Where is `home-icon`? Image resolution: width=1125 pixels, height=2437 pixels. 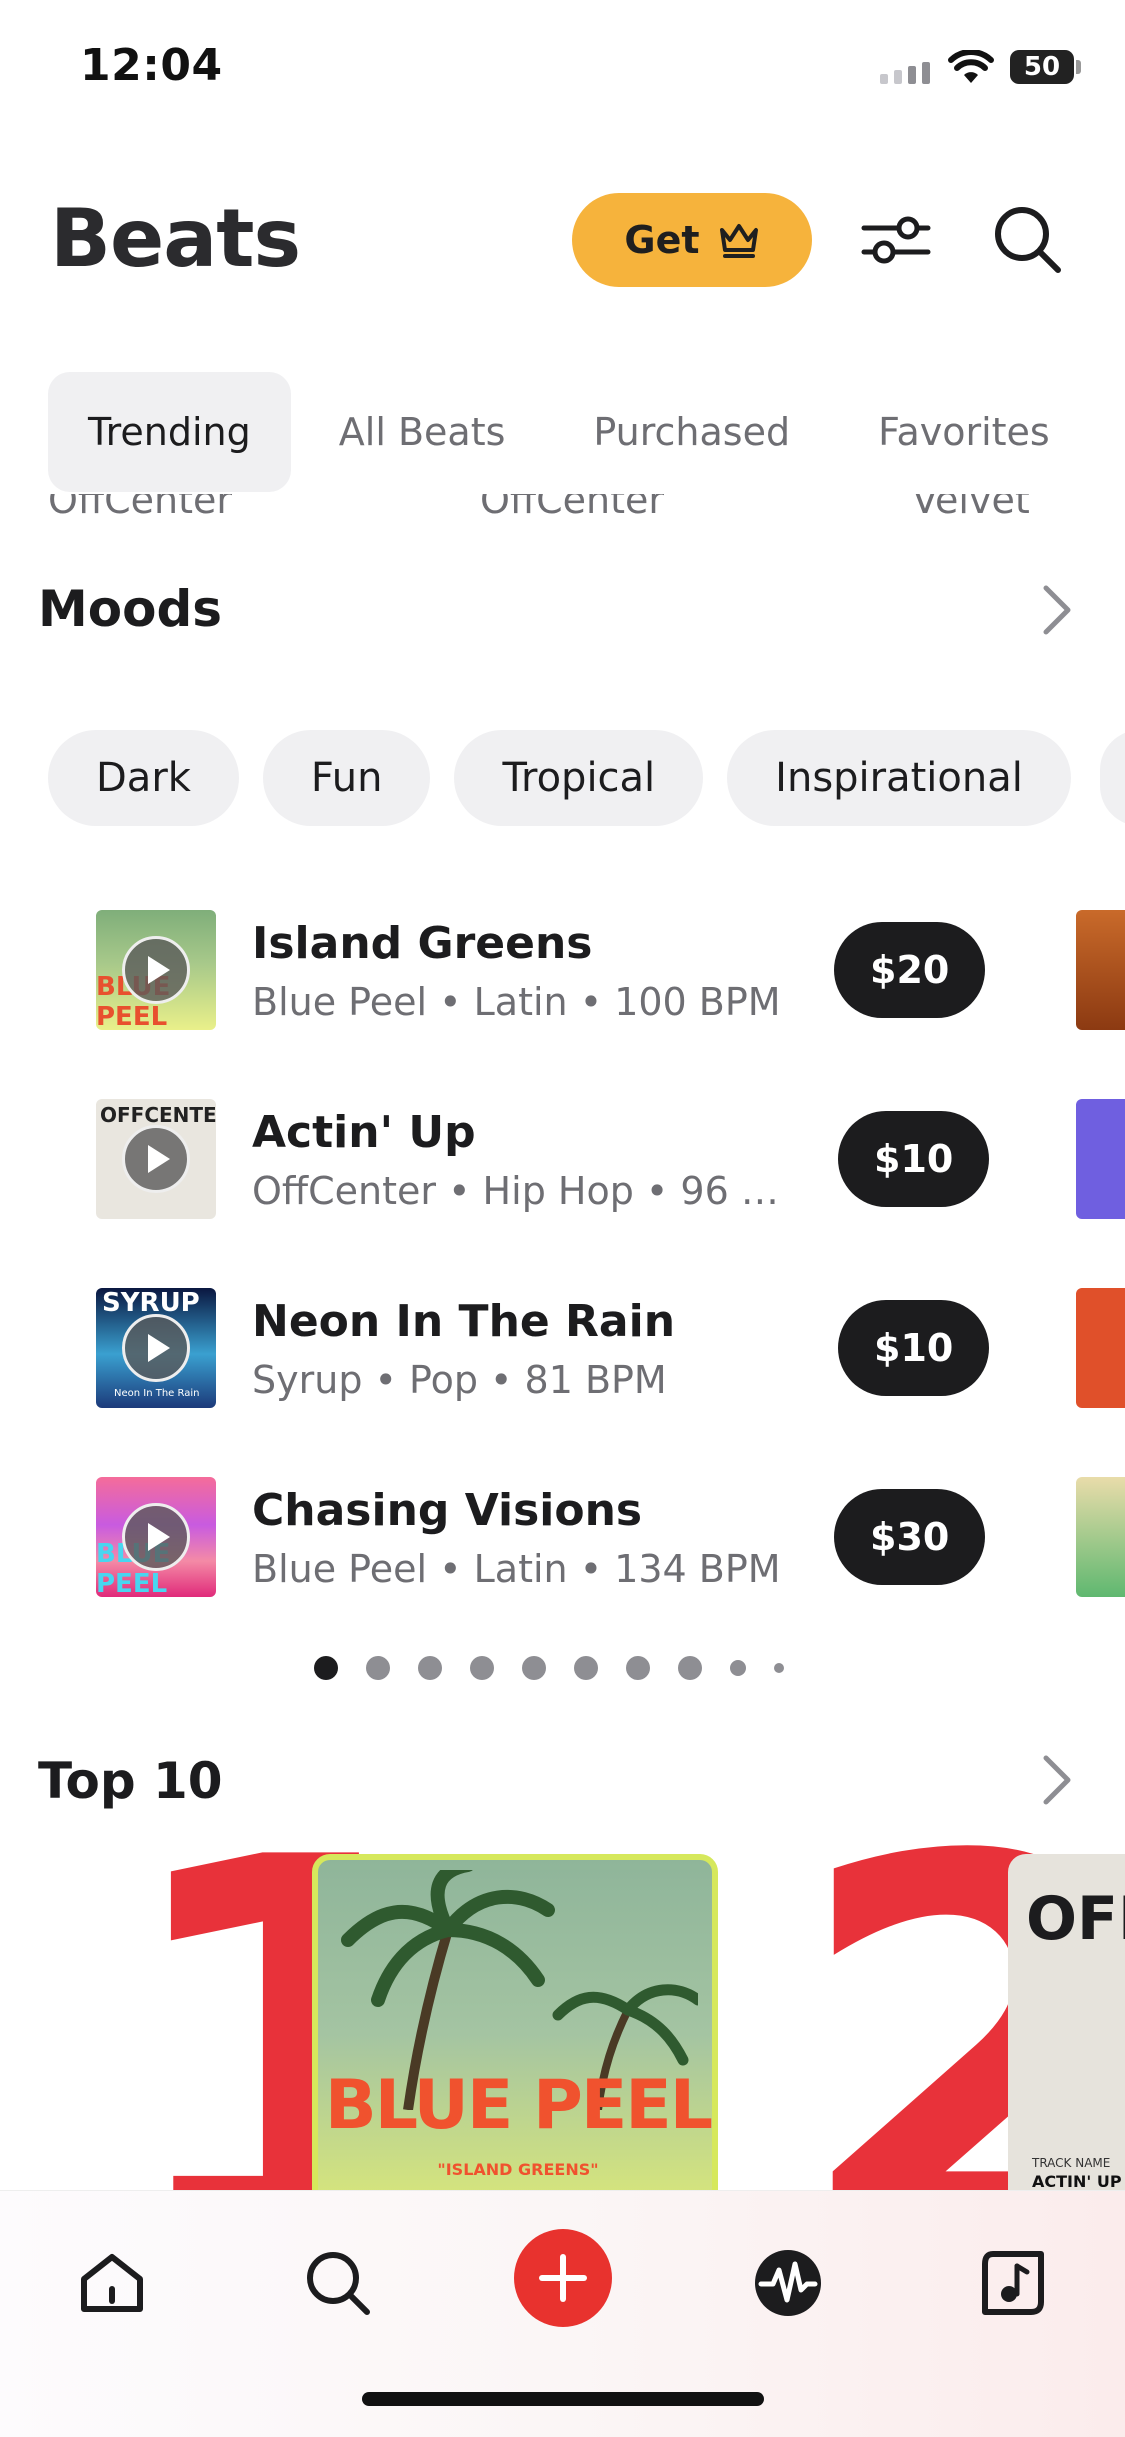 home-icon is located at coordinates (112, 2283).